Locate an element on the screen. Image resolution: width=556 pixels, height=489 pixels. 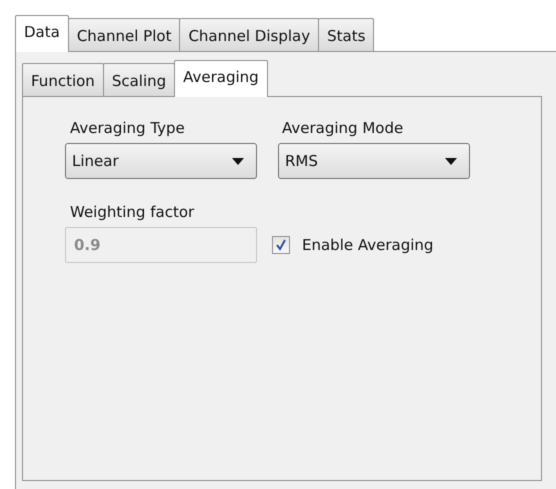
tab: Averaging is located at coordinates (221, 78).